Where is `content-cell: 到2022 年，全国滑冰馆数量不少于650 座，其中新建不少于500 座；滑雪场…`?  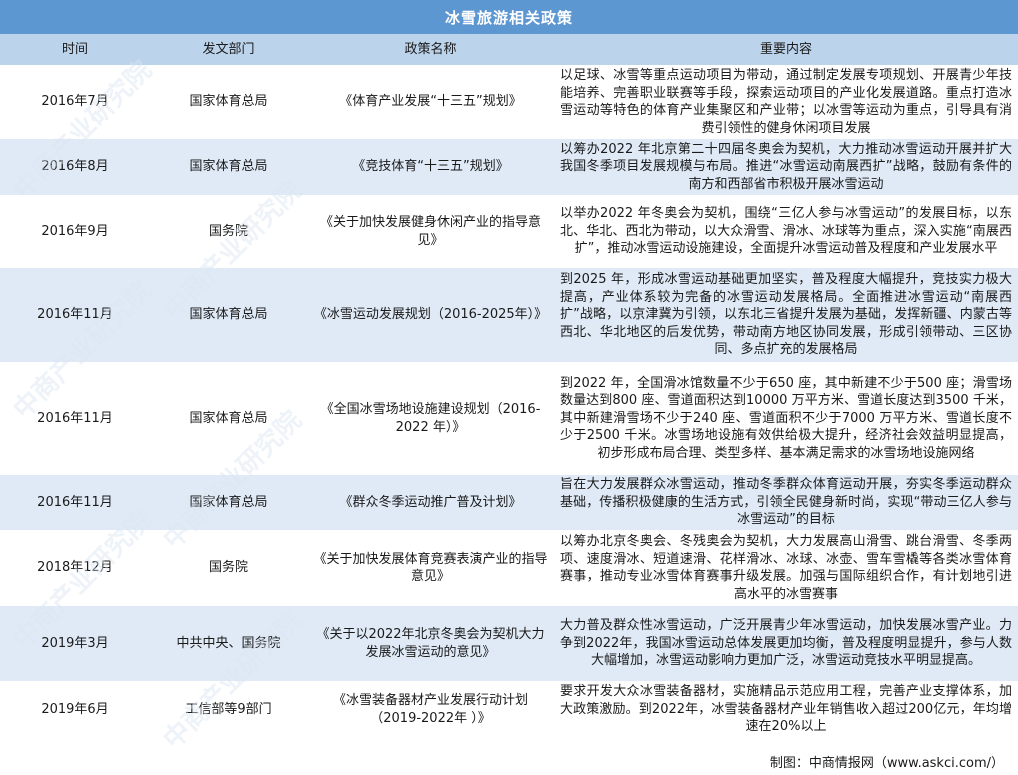 content-cell: 到2022 年，全国滑冰馆数量不少于650 座，其中新建不少于500 座；滑雪场… is located at coordinates (786, 418).